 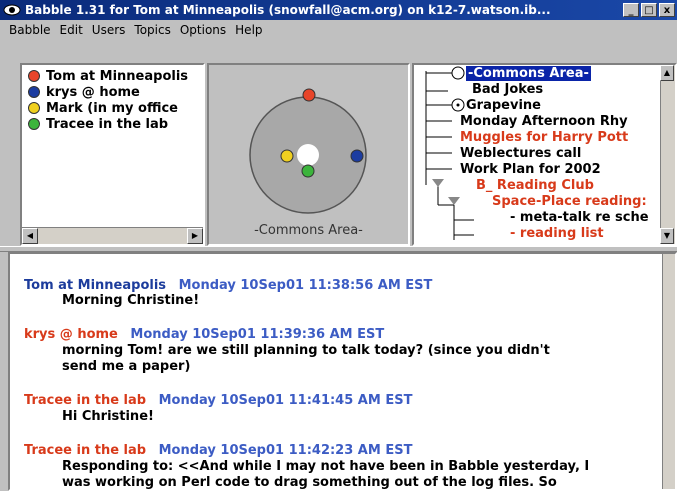 I want to click on menu-topics: Topics, so click(x=152, y=30).